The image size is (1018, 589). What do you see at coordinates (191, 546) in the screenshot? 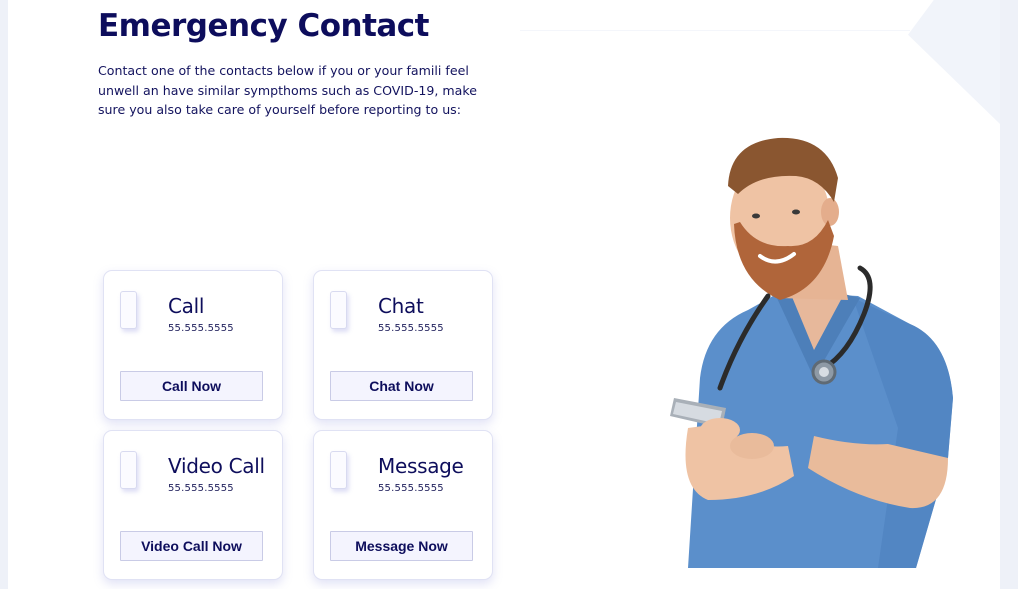
I see `video-call-now-button: Video Call Now` at bounding box center [191, 546].